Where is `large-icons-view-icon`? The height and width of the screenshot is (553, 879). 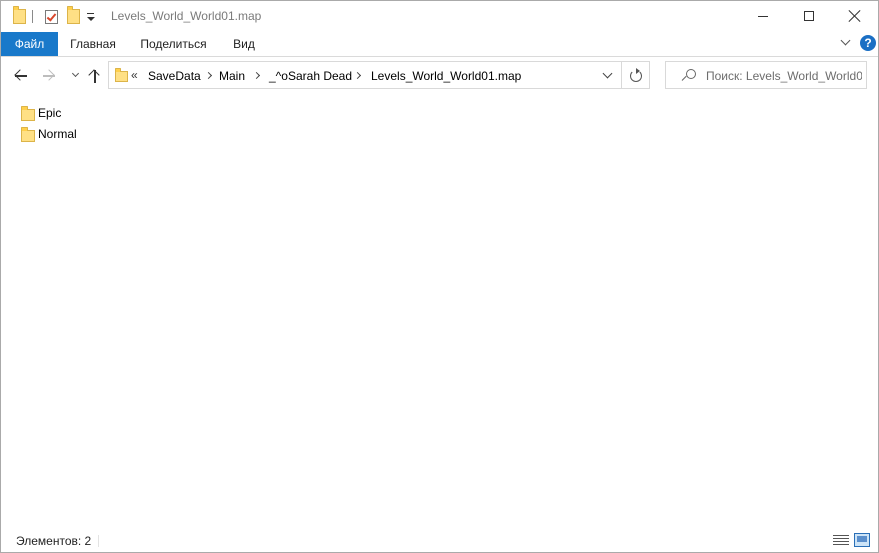
large-icons-view-icon is located at coordinates (862, 540).